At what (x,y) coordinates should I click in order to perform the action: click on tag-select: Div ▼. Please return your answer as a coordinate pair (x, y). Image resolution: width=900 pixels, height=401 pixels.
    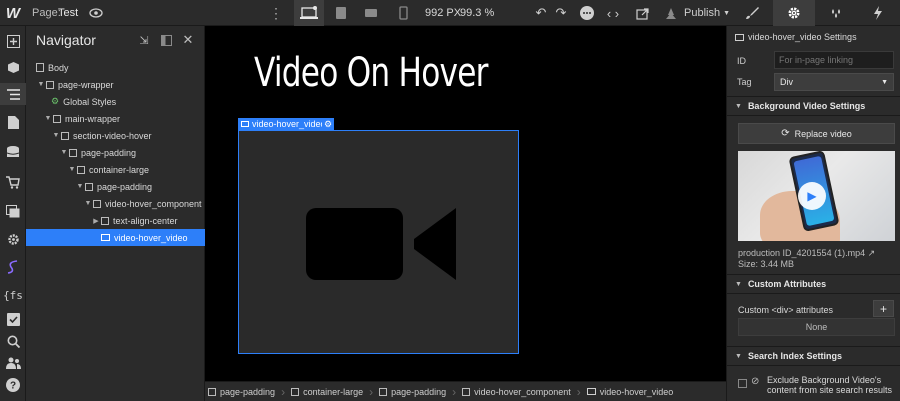
    Looking at the image, I should click on (834, 82).